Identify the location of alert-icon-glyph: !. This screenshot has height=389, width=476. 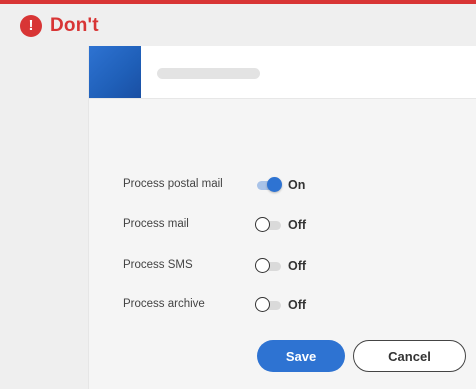
(31, 25).